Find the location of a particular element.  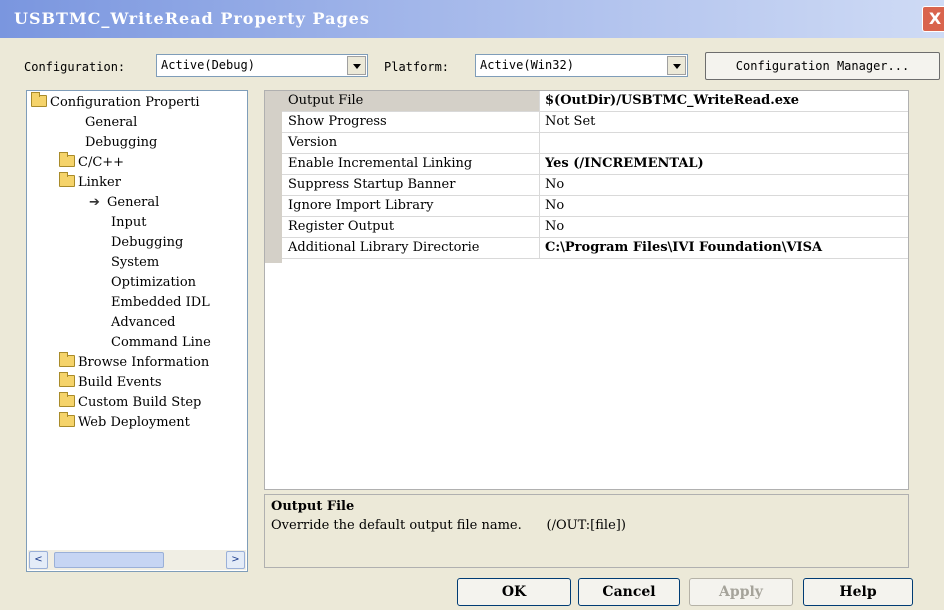

tree-item-label: Optimization is located at coordinates (154, 282).